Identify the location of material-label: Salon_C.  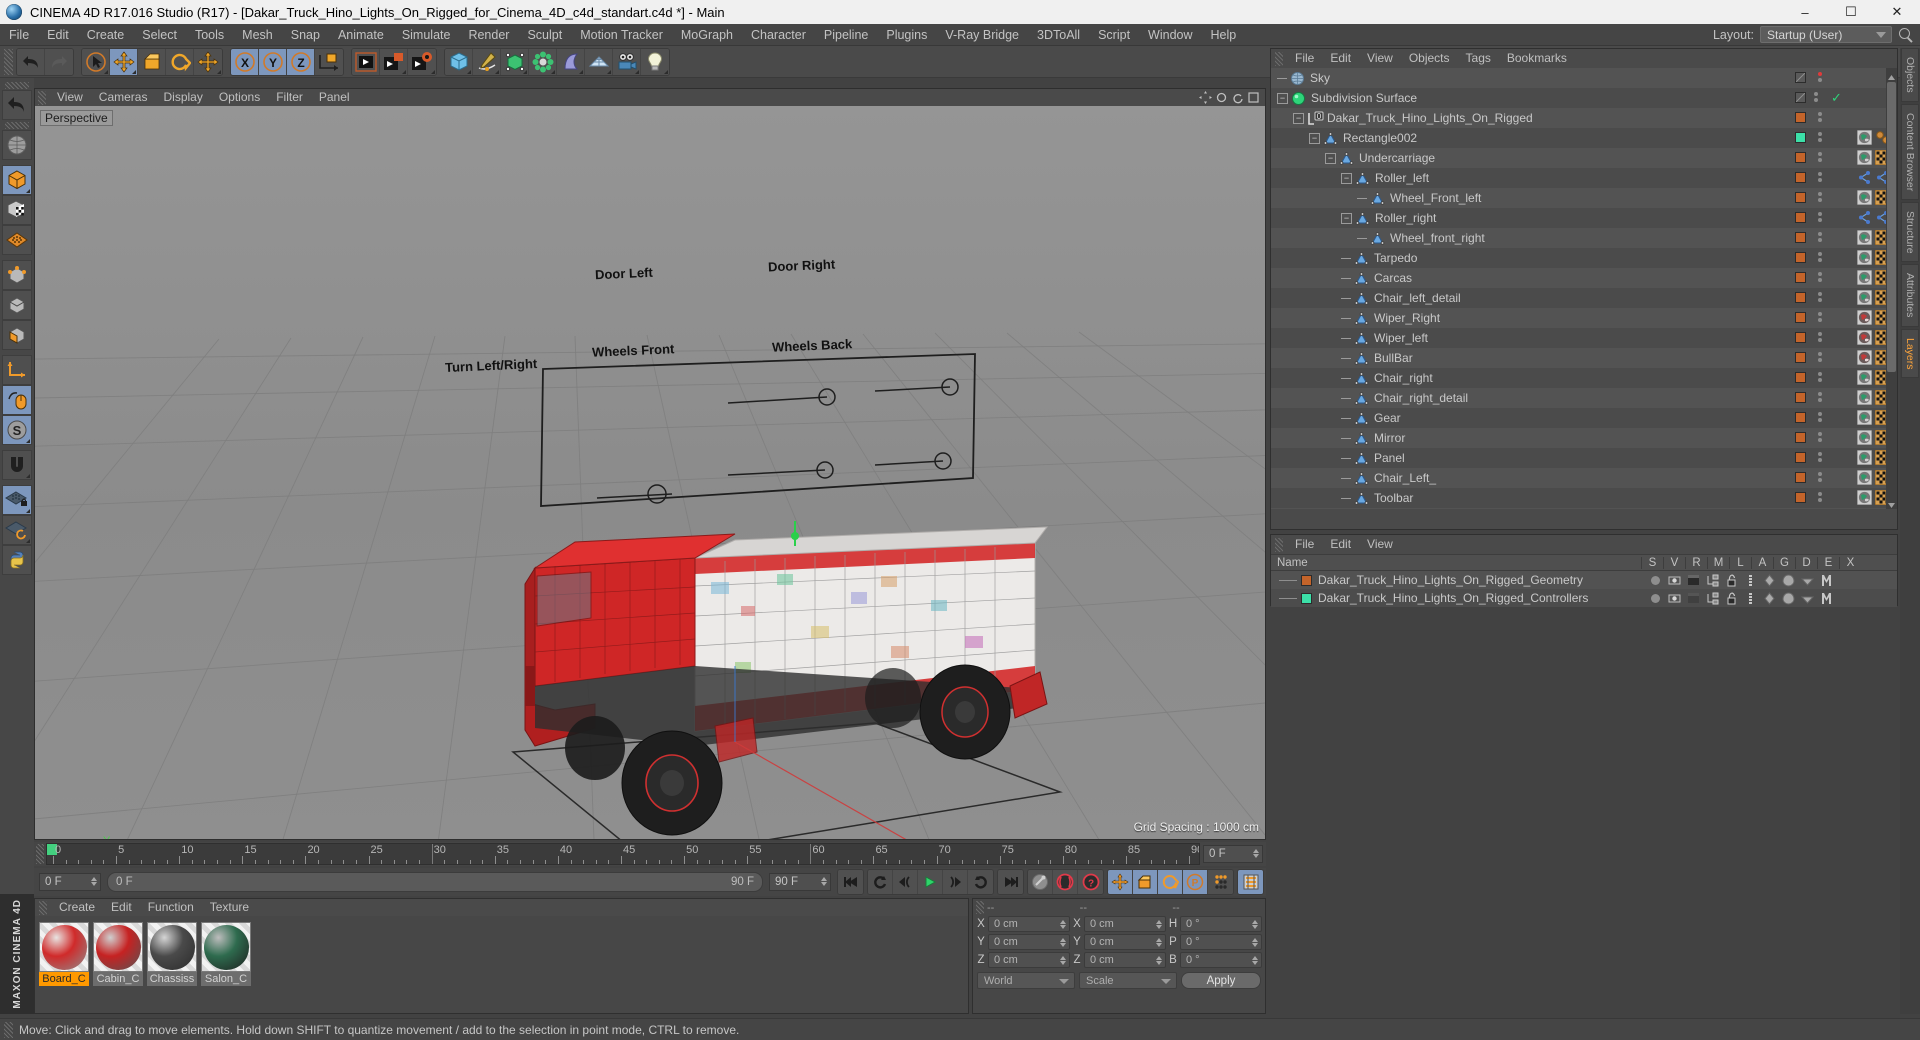
(226, 979).